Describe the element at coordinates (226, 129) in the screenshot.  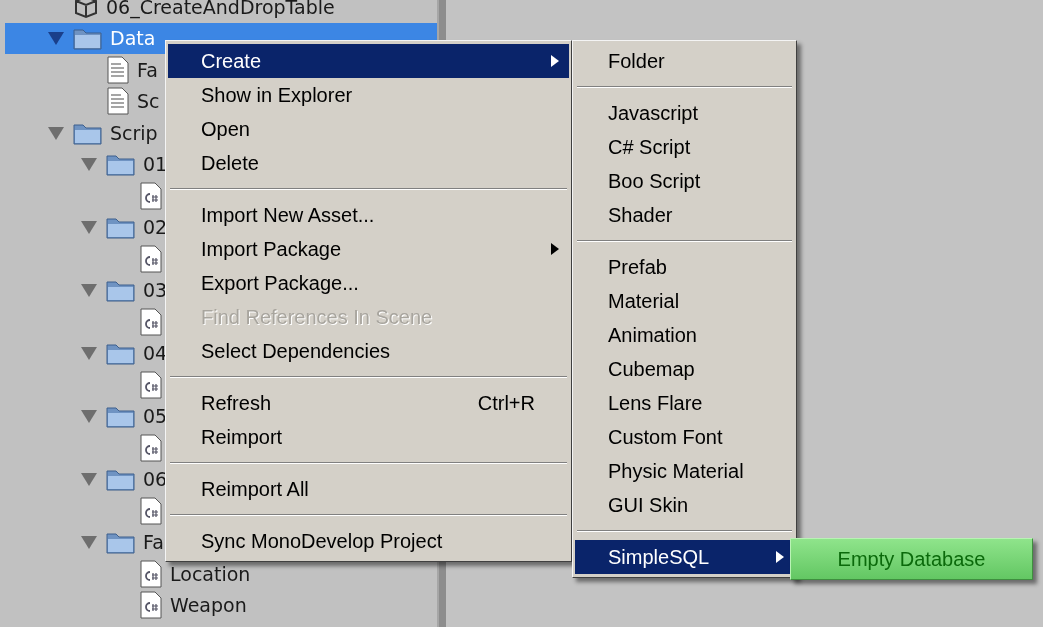
I see `menu-item-label: Open` at that location.